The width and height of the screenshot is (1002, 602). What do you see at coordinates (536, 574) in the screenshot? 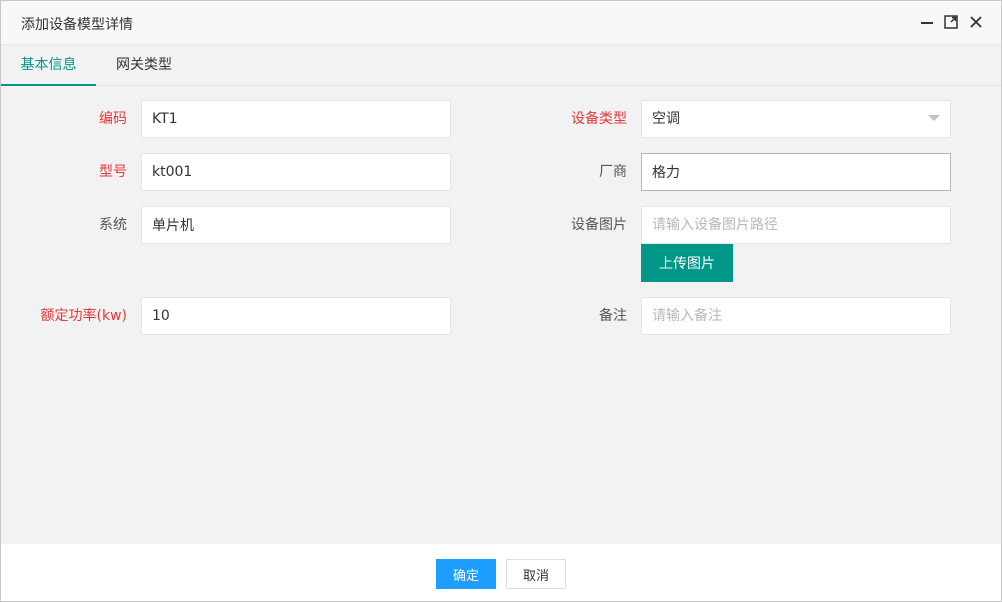
I see `cancel-button: 取消` at bounding box center [536, 574].